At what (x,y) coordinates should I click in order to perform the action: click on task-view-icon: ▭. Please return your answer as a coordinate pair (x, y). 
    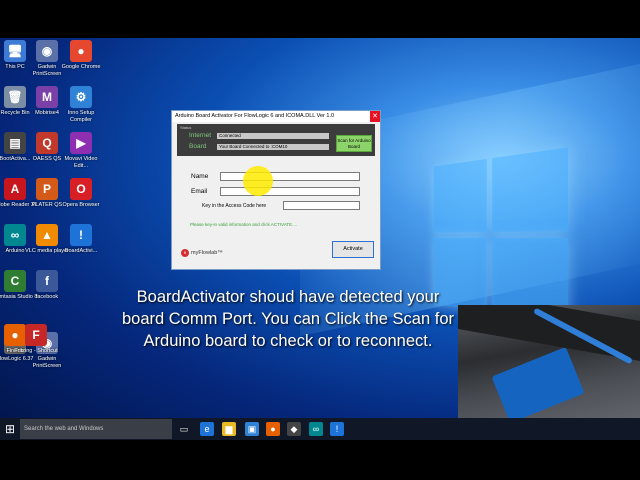
    Looking at the image, I should click on (184, 429).